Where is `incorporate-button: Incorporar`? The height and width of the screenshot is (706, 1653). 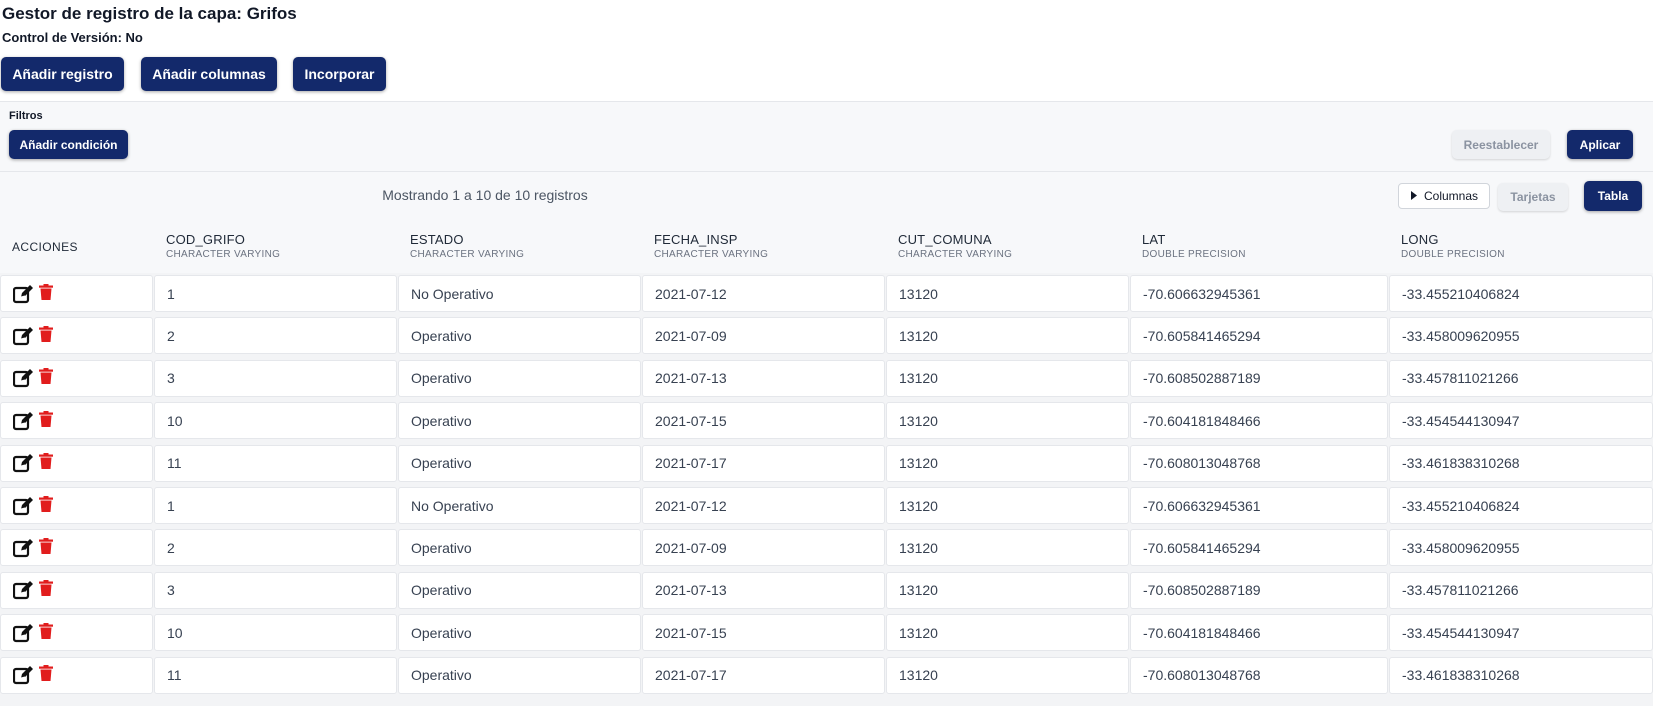 incorporate-button: Incorporar is located at coordinates (339, 74).